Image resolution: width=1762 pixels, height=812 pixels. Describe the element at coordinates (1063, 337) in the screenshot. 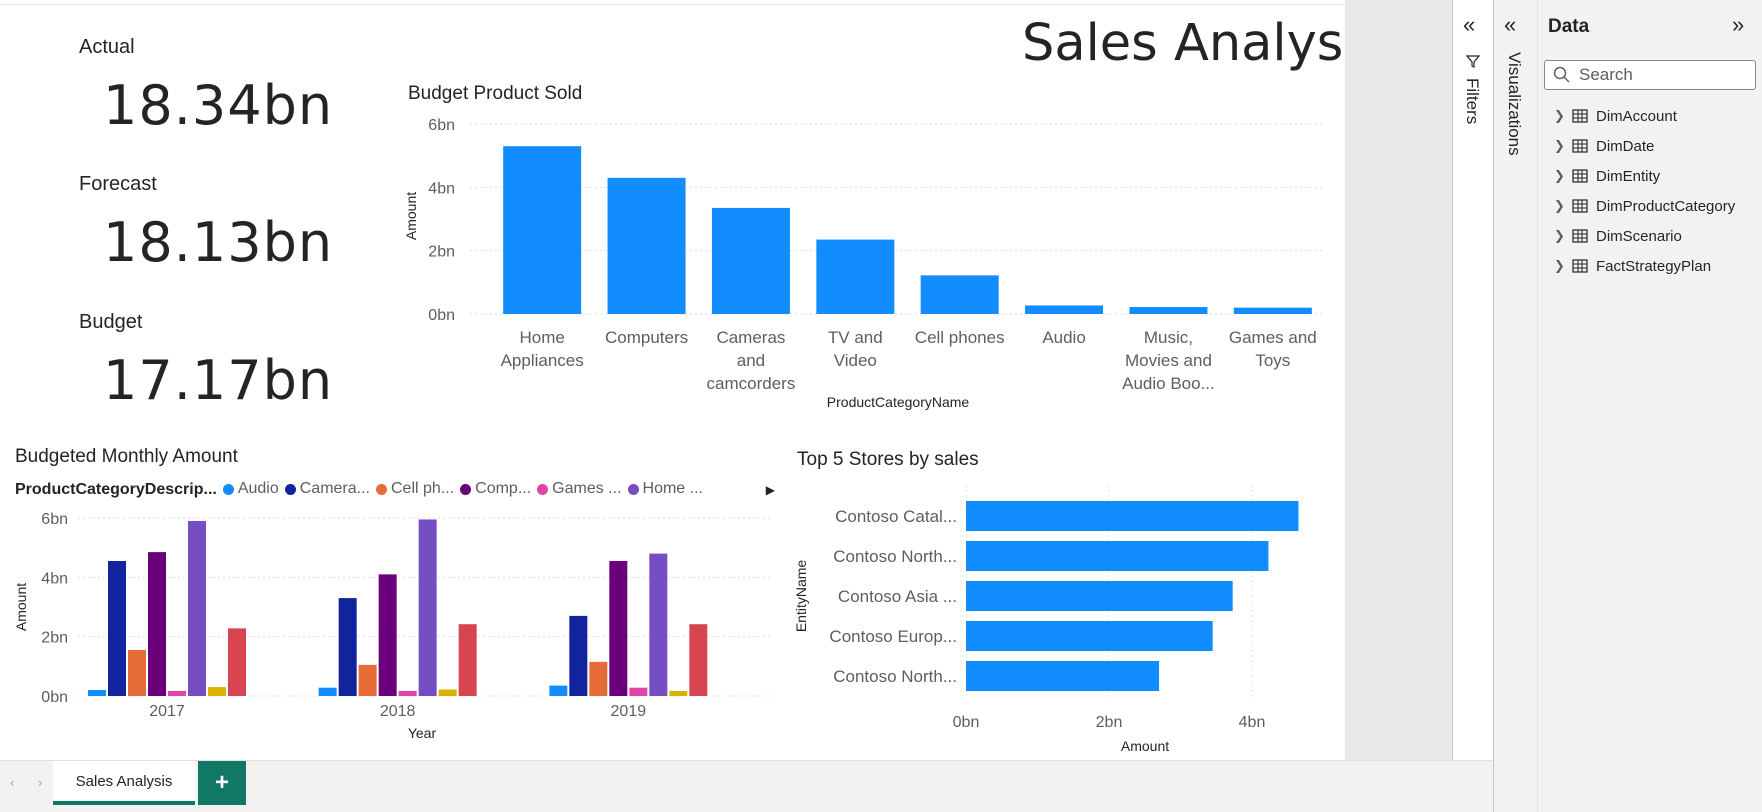

I see `x-tick-label: Audio` at that location.